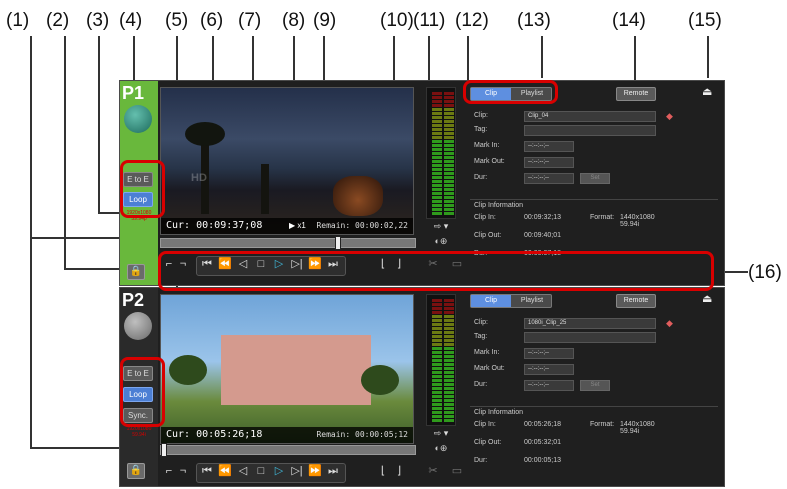 Image resolution: width=787 pixels, height=489 pixels. Describe the element at coordinates (294, 20) in the screenshot. I see `callout-8: (8)` at that location.